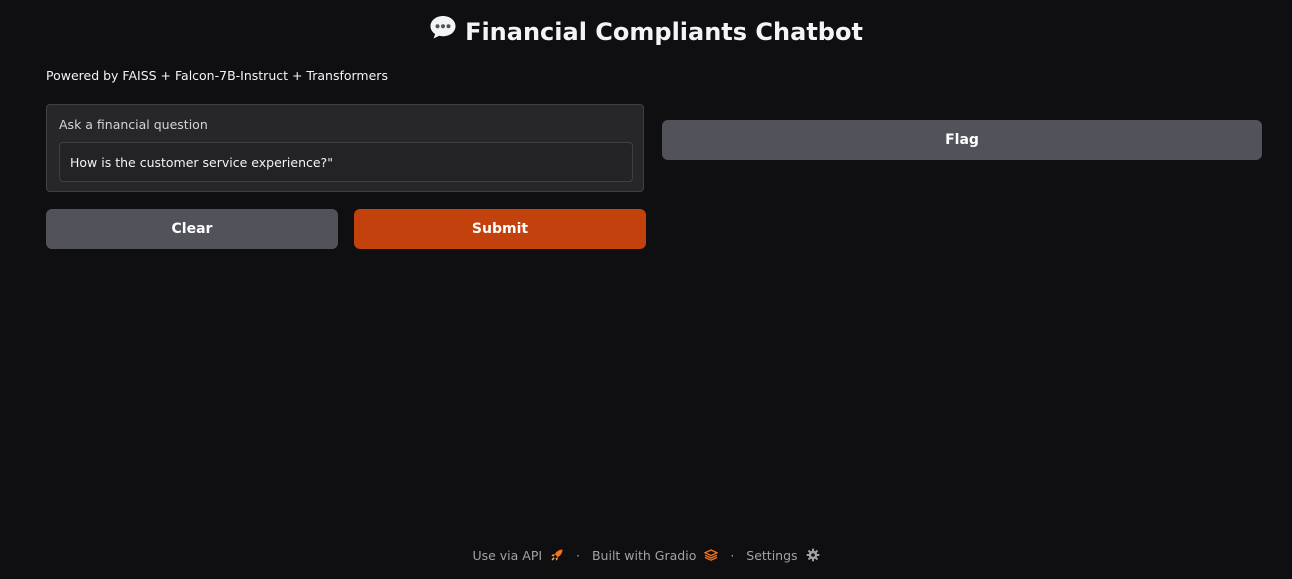  I want to click on built-with-gradio-label: Built with Gradio, so click(644, 555).